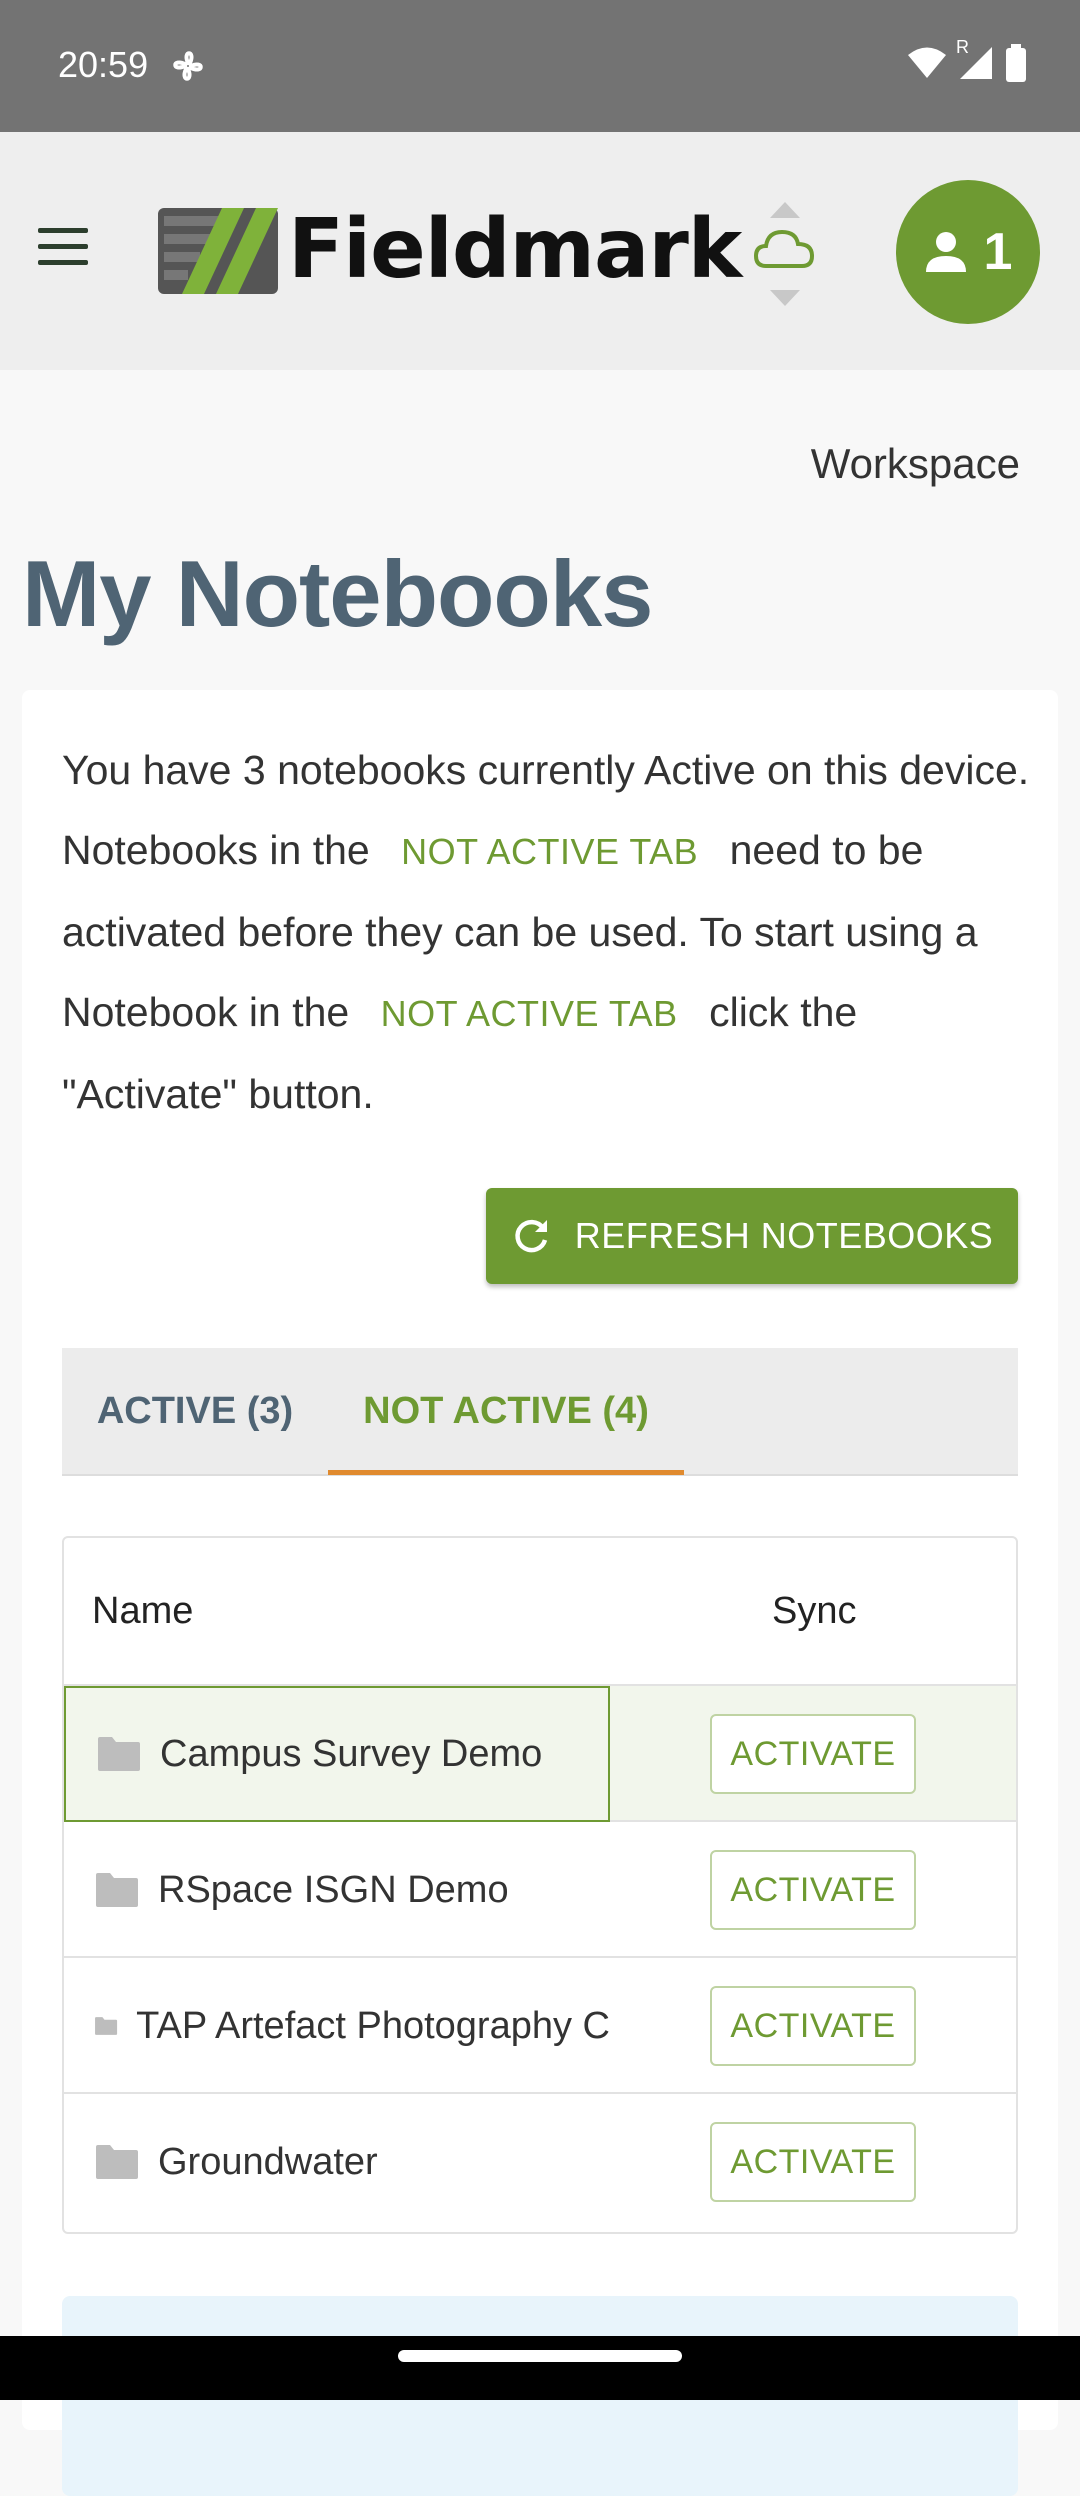 The image size is (1080, 2496). What do you see at coordinates (998, 252) in the screenshot?
I see `user-count: 1` at bounding box center [998, 252].